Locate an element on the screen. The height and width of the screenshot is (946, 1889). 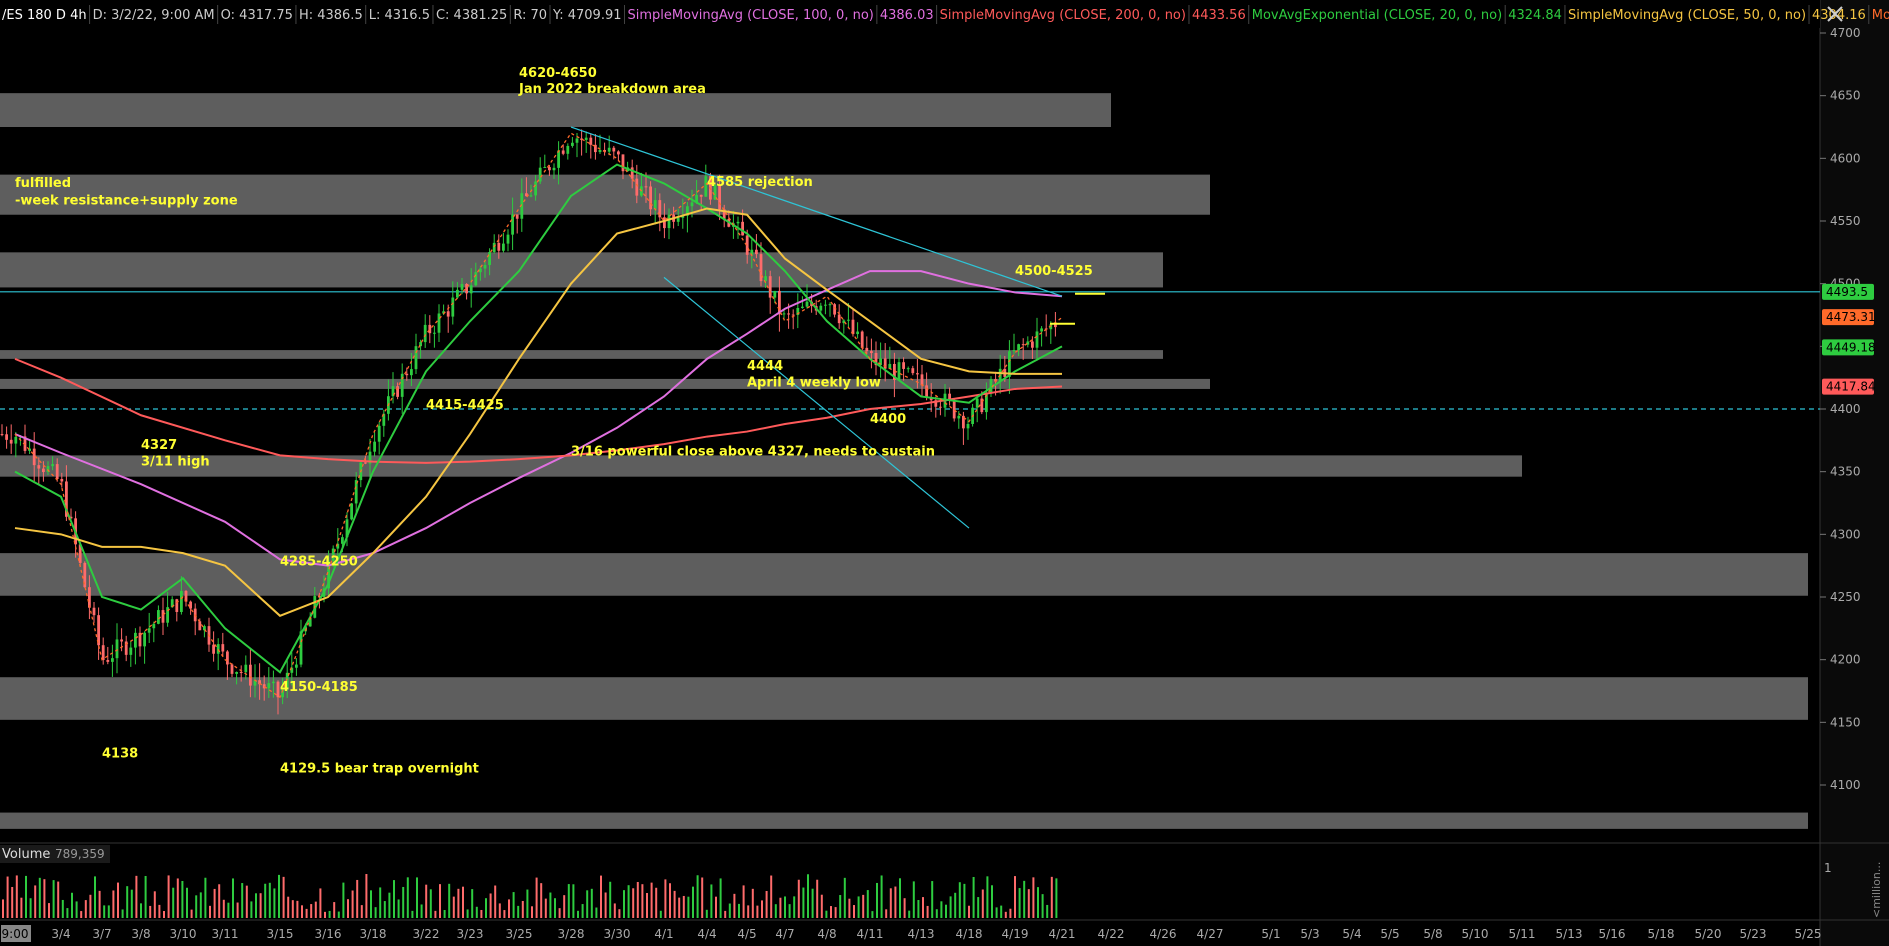
annotation-15: 4138 is located at coordinates (120, 753).